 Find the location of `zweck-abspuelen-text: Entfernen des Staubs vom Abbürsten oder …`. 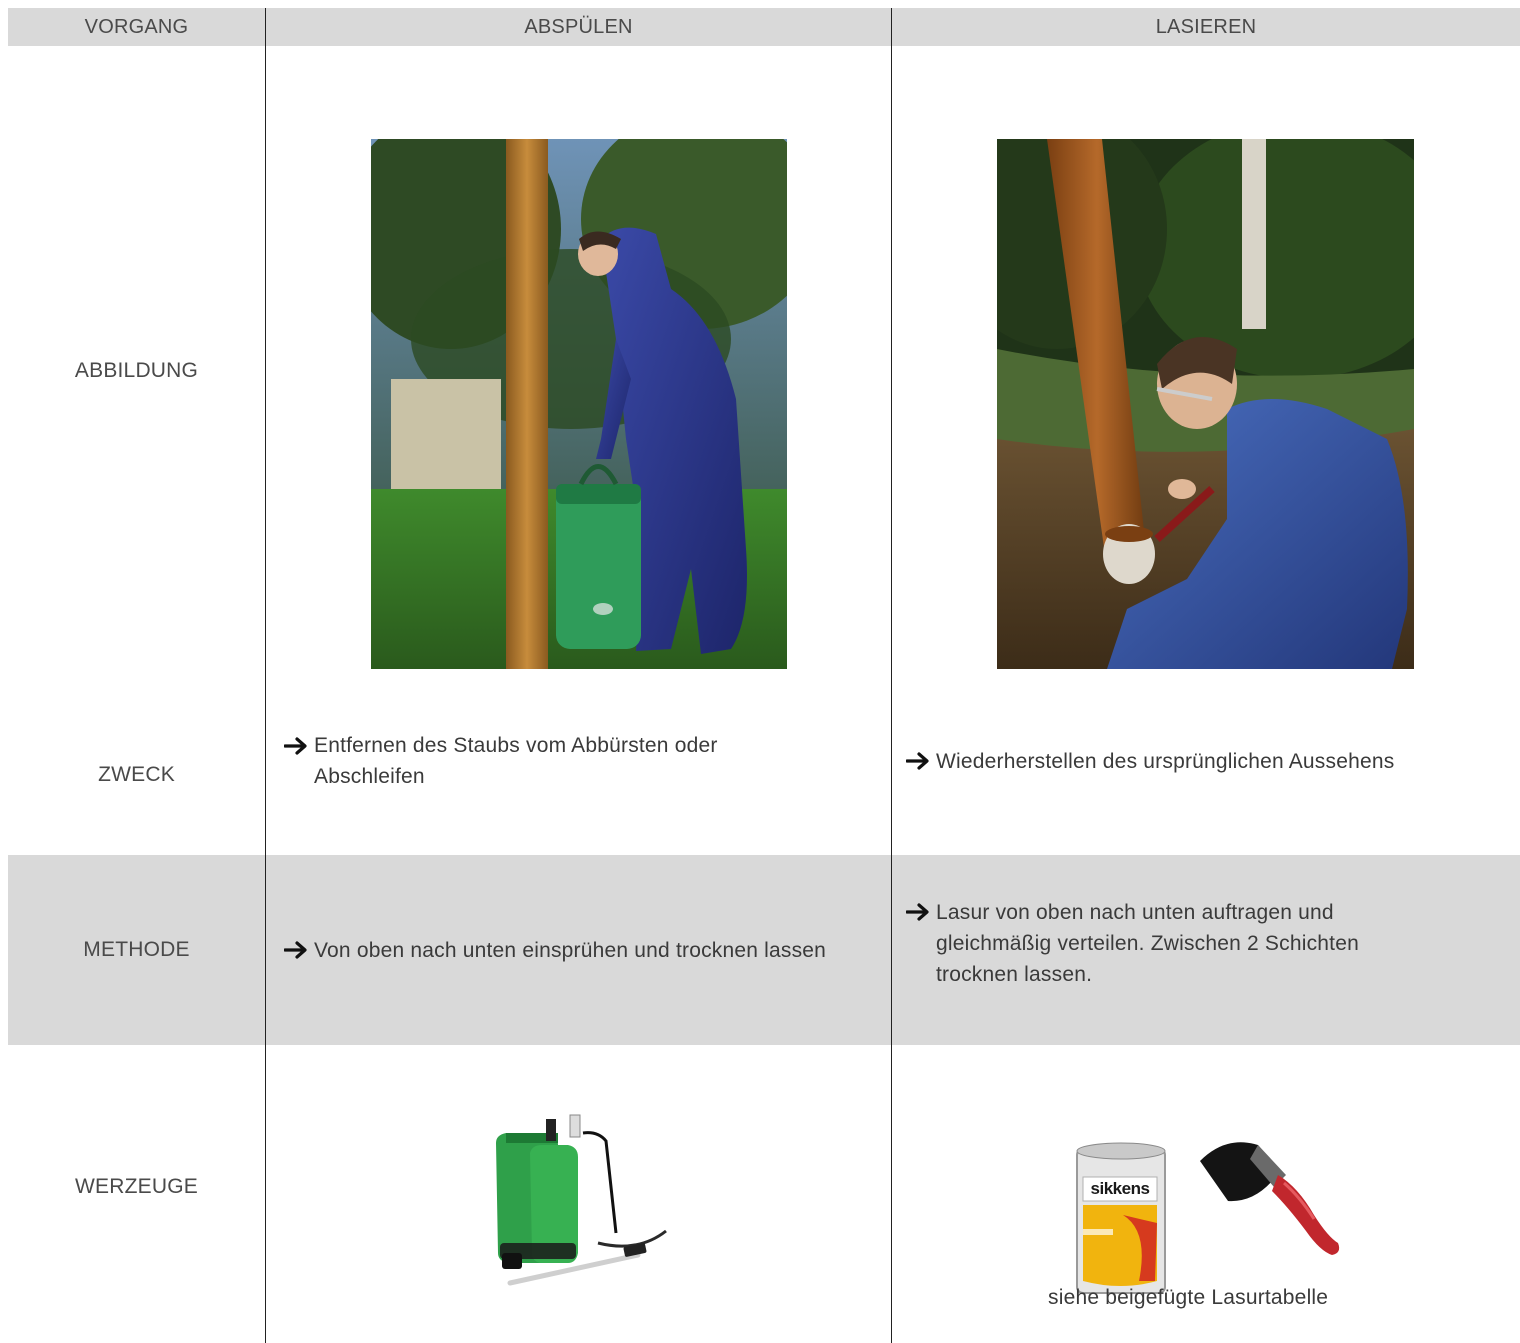

zweck-abspuelen-text: Entfernen des Staubs vom Abbürsten oder … is located at coordinates (516, 761).